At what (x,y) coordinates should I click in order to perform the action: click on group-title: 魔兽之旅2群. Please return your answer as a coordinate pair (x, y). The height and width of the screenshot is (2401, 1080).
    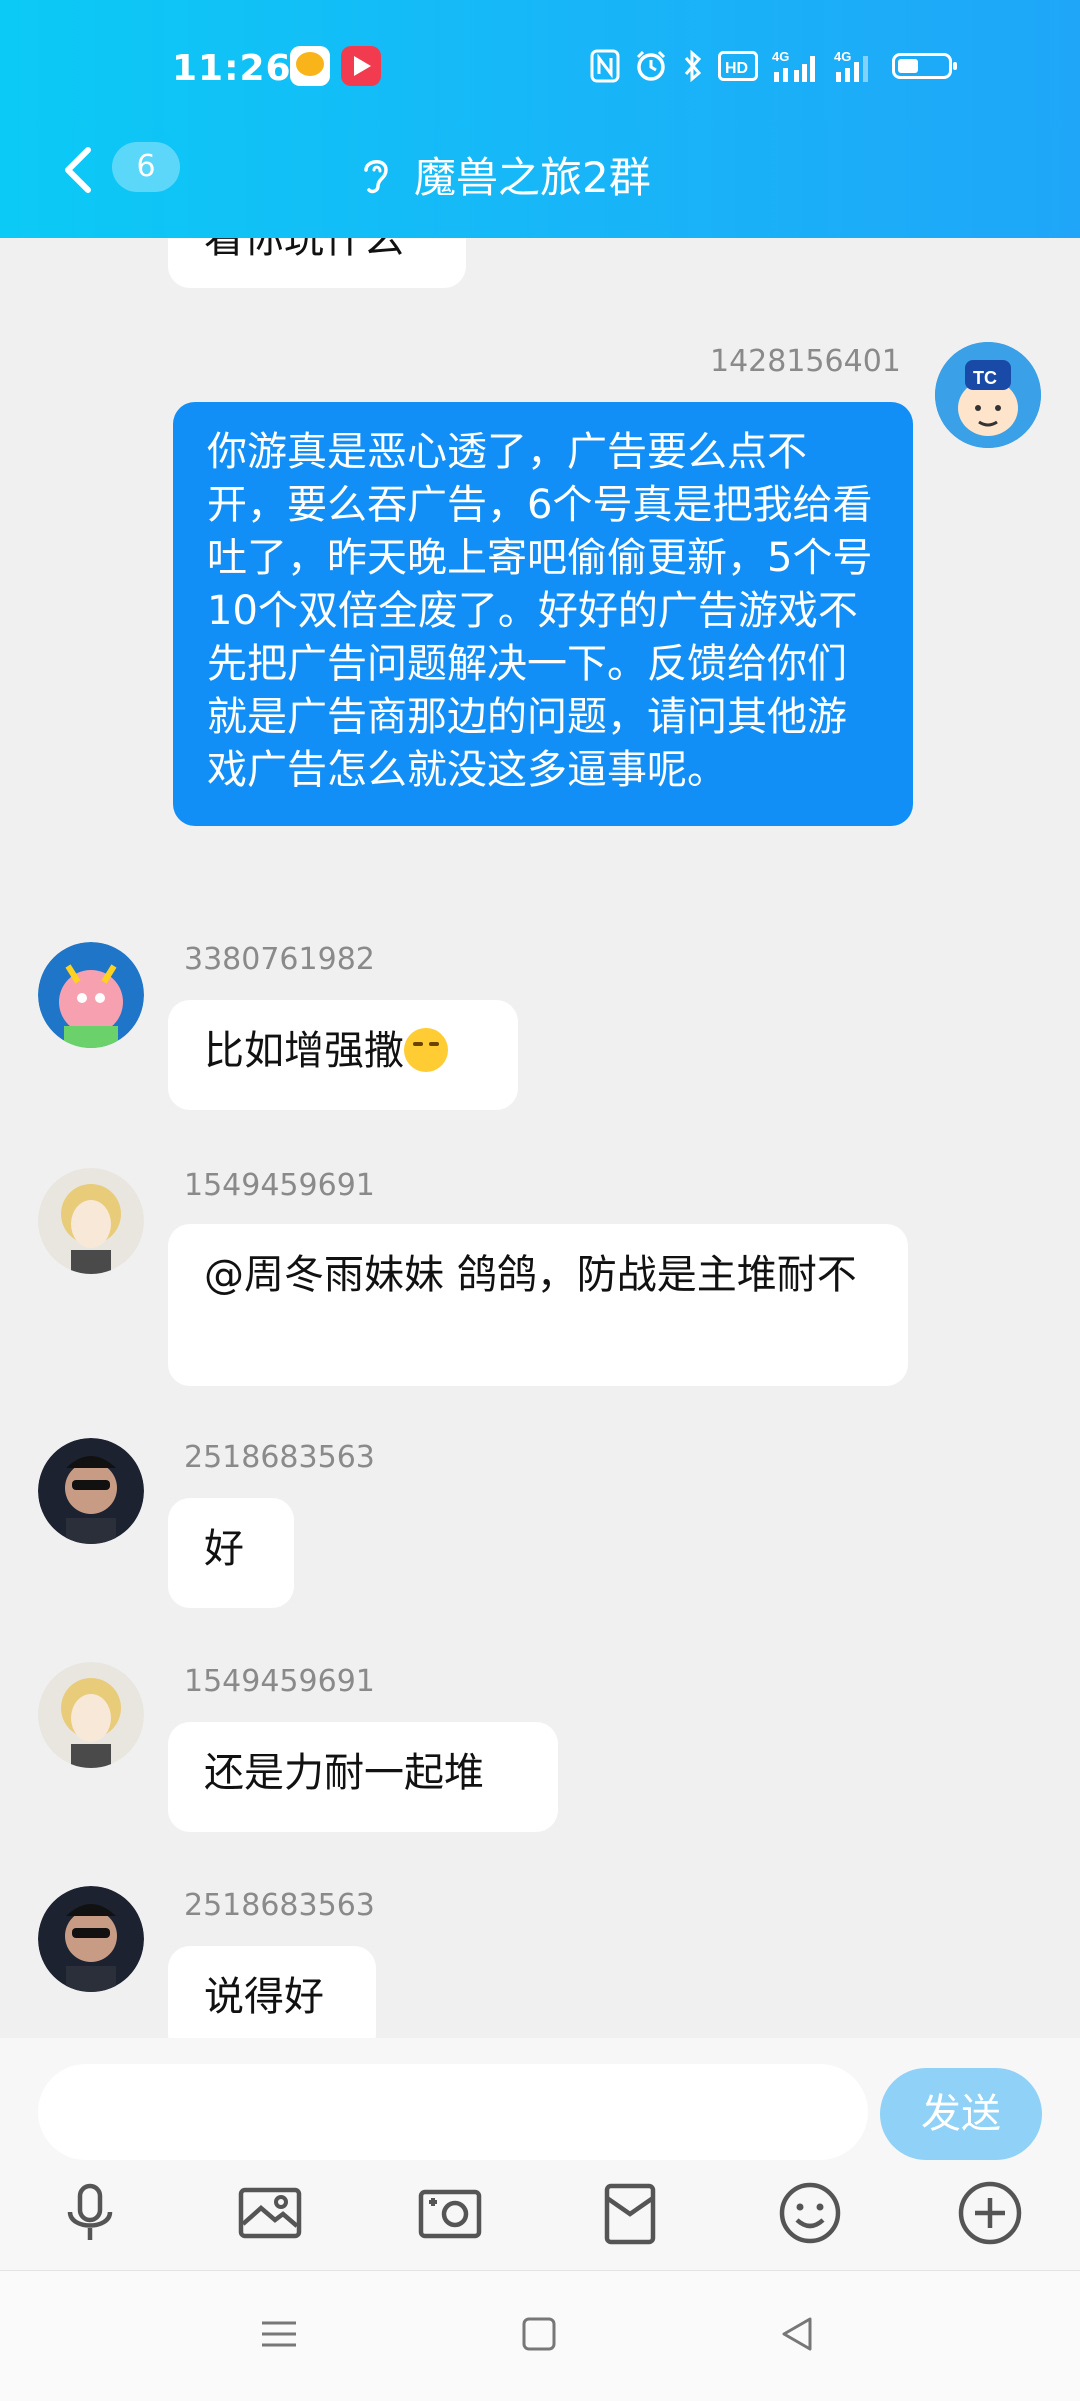
    Looking at the image, I should click on (532, 177).